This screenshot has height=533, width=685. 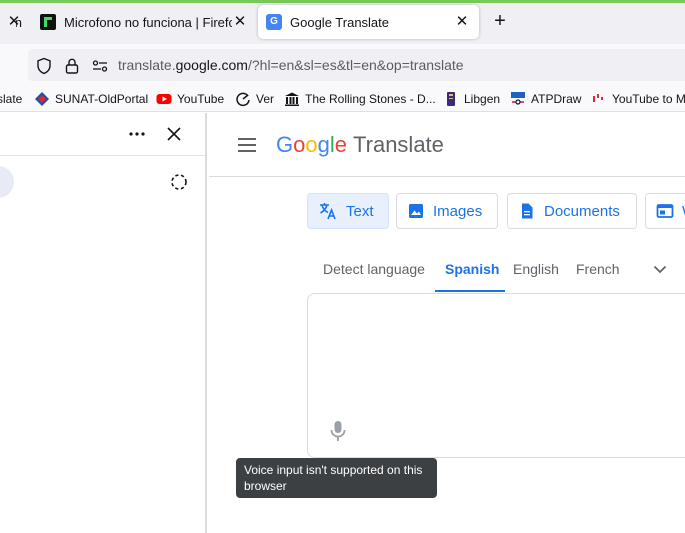 I want to click on tab-strip-accent, so click(x=342, y=1).